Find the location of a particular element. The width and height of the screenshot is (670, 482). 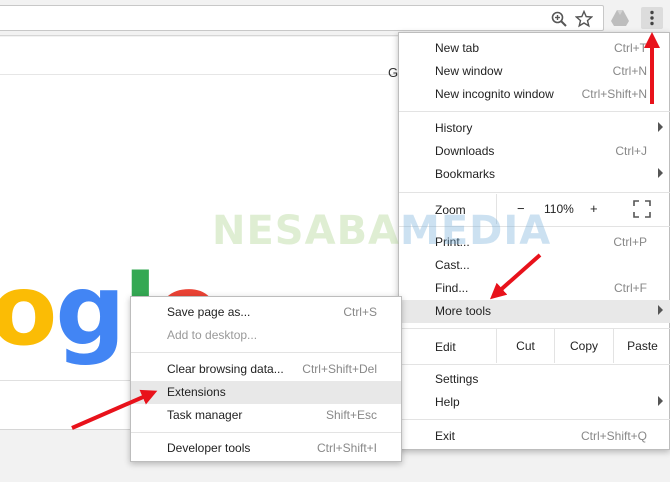

menu-item-shortcut: Shift+Esc is located at coordinates (351, 415).